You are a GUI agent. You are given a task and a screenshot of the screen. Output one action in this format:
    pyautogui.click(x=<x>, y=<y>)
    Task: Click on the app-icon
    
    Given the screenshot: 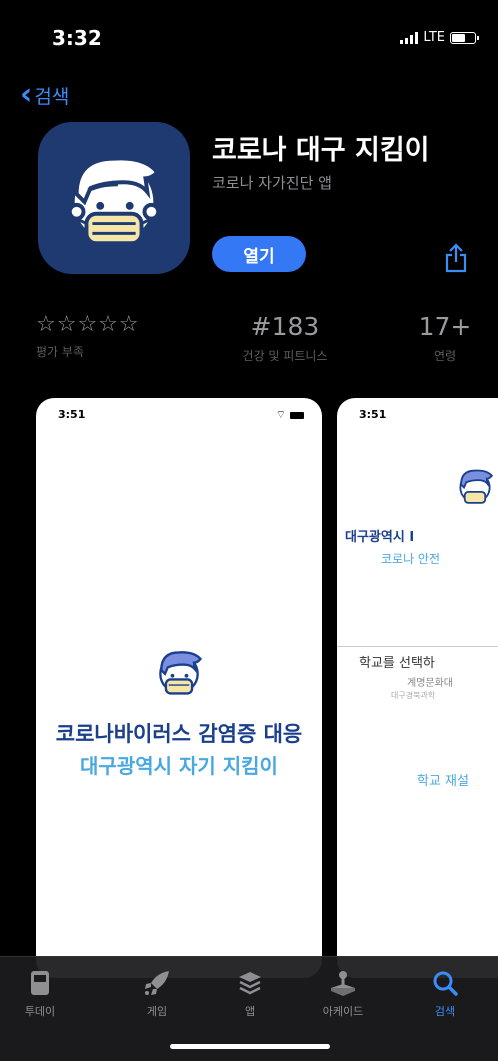 What is the action you would take?
    pyautogui.click(x=114, y=198)
    